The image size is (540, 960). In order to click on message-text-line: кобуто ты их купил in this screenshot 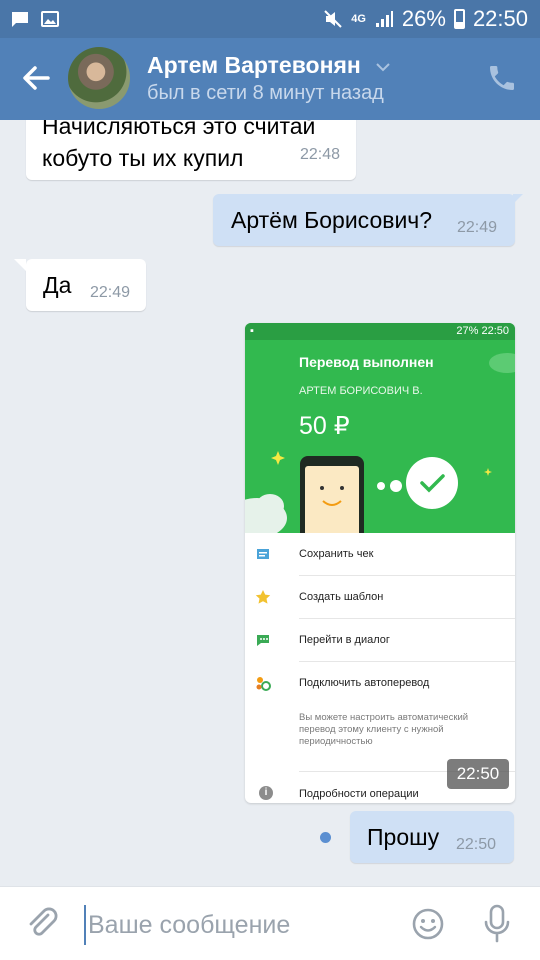, I will do `click(143, 158)`.